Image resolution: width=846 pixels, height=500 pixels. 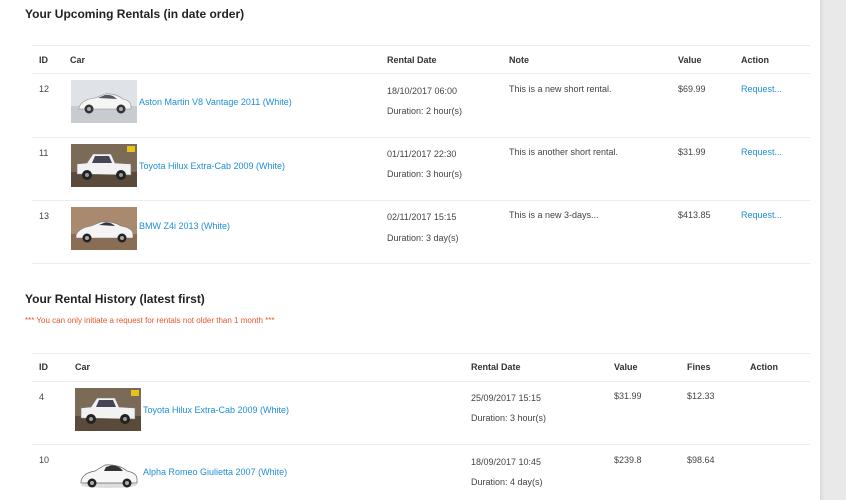 I want to click on rental-fines: $98.64, so click(x=701, y=460).